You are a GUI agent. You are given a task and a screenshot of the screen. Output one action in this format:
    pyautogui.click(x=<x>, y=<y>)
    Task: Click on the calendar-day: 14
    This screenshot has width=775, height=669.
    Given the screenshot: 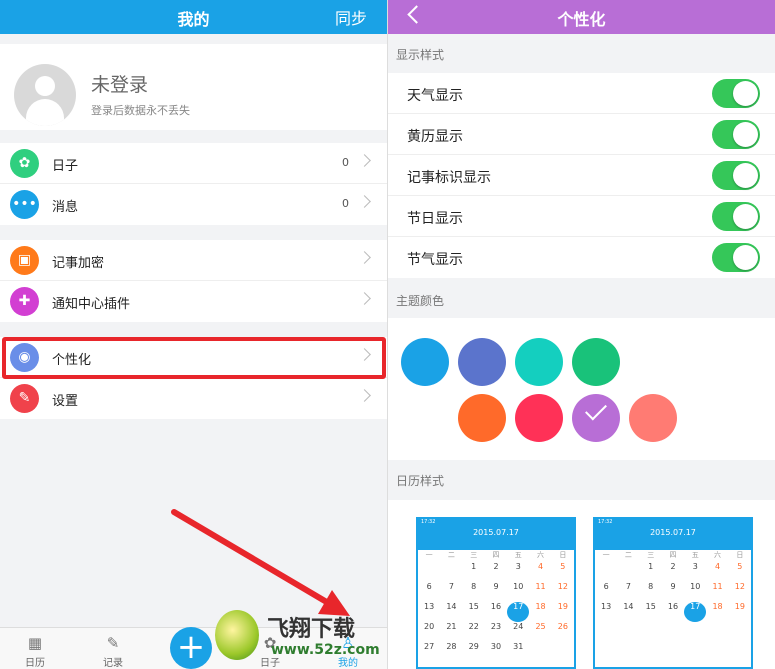 What is the action you would take?
    pyautogui.click(x=451, y=606)
    